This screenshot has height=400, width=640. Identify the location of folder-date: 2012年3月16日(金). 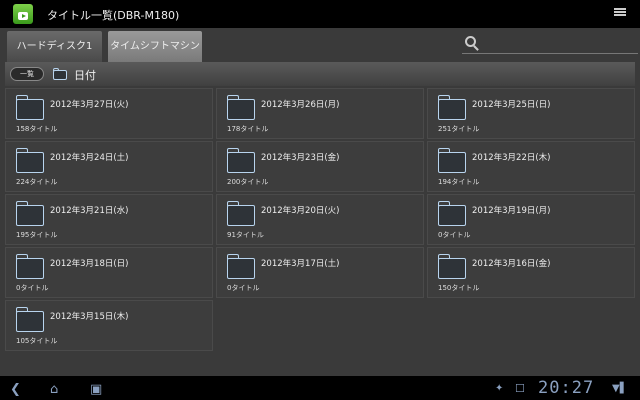
(511, 264).